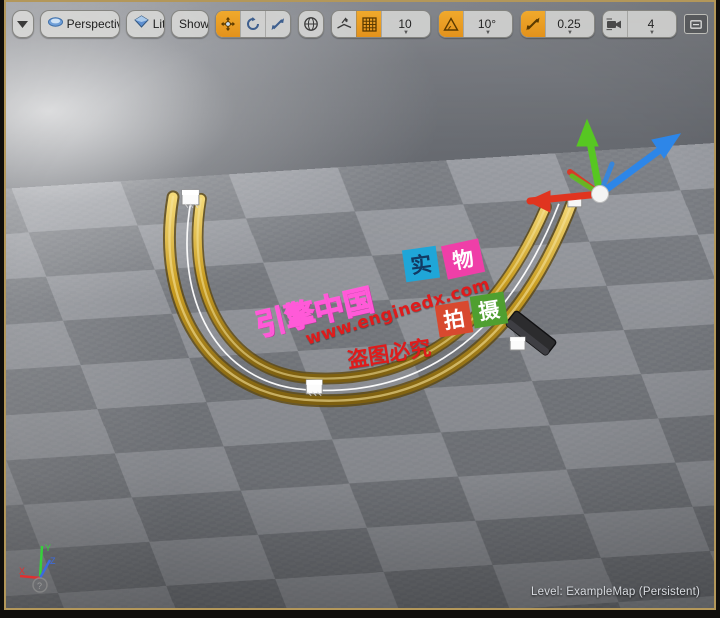 This screenshot has height=618, width=720. What do you see at coordinates (48, 548) in the screenshot?
I see `axis-label-y: Y` at bounding box center [48, 548].